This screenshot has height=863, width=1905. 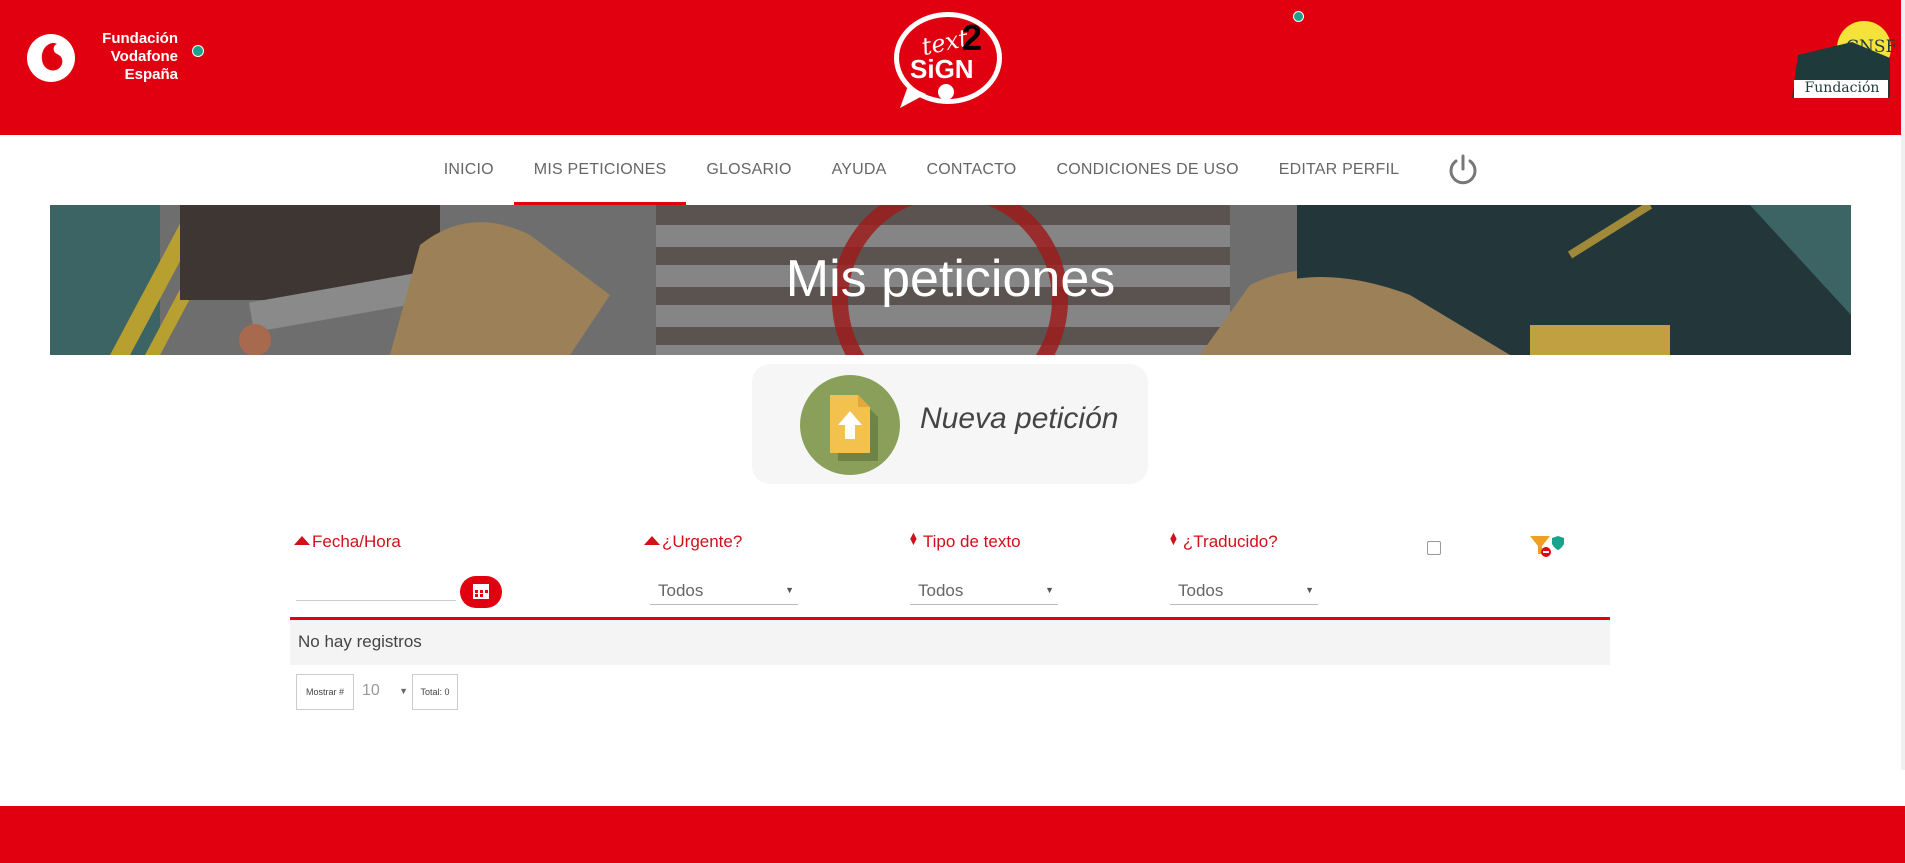 I want to click on column-header-tipo: ▲ ▼ Tipo de texto, so click(x=964, y=541).